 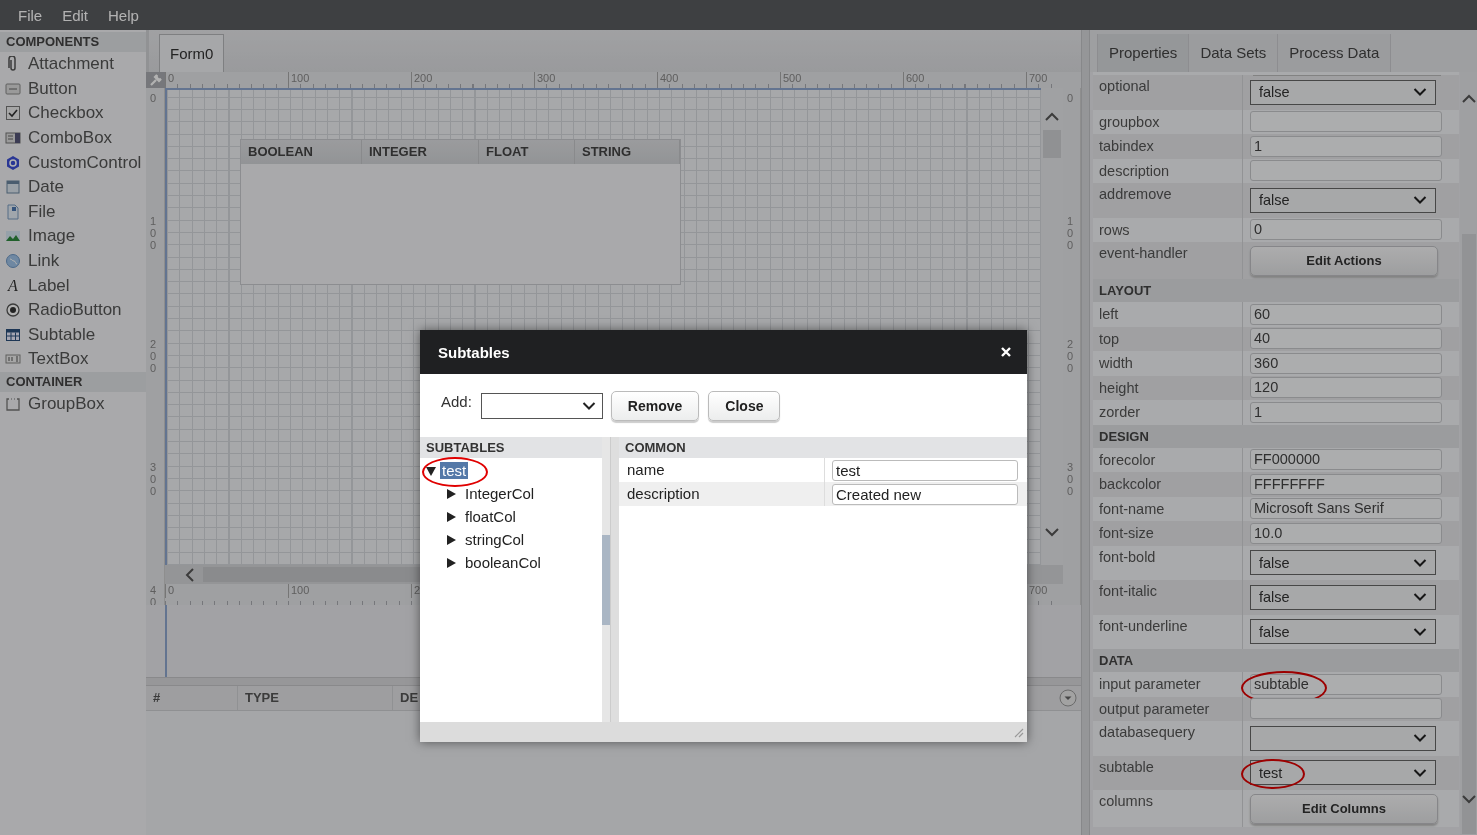 What do you see at coordinates (1168, 92) in the screenshot?
I see `property-label: optional` at bounding box center [1168, 92].